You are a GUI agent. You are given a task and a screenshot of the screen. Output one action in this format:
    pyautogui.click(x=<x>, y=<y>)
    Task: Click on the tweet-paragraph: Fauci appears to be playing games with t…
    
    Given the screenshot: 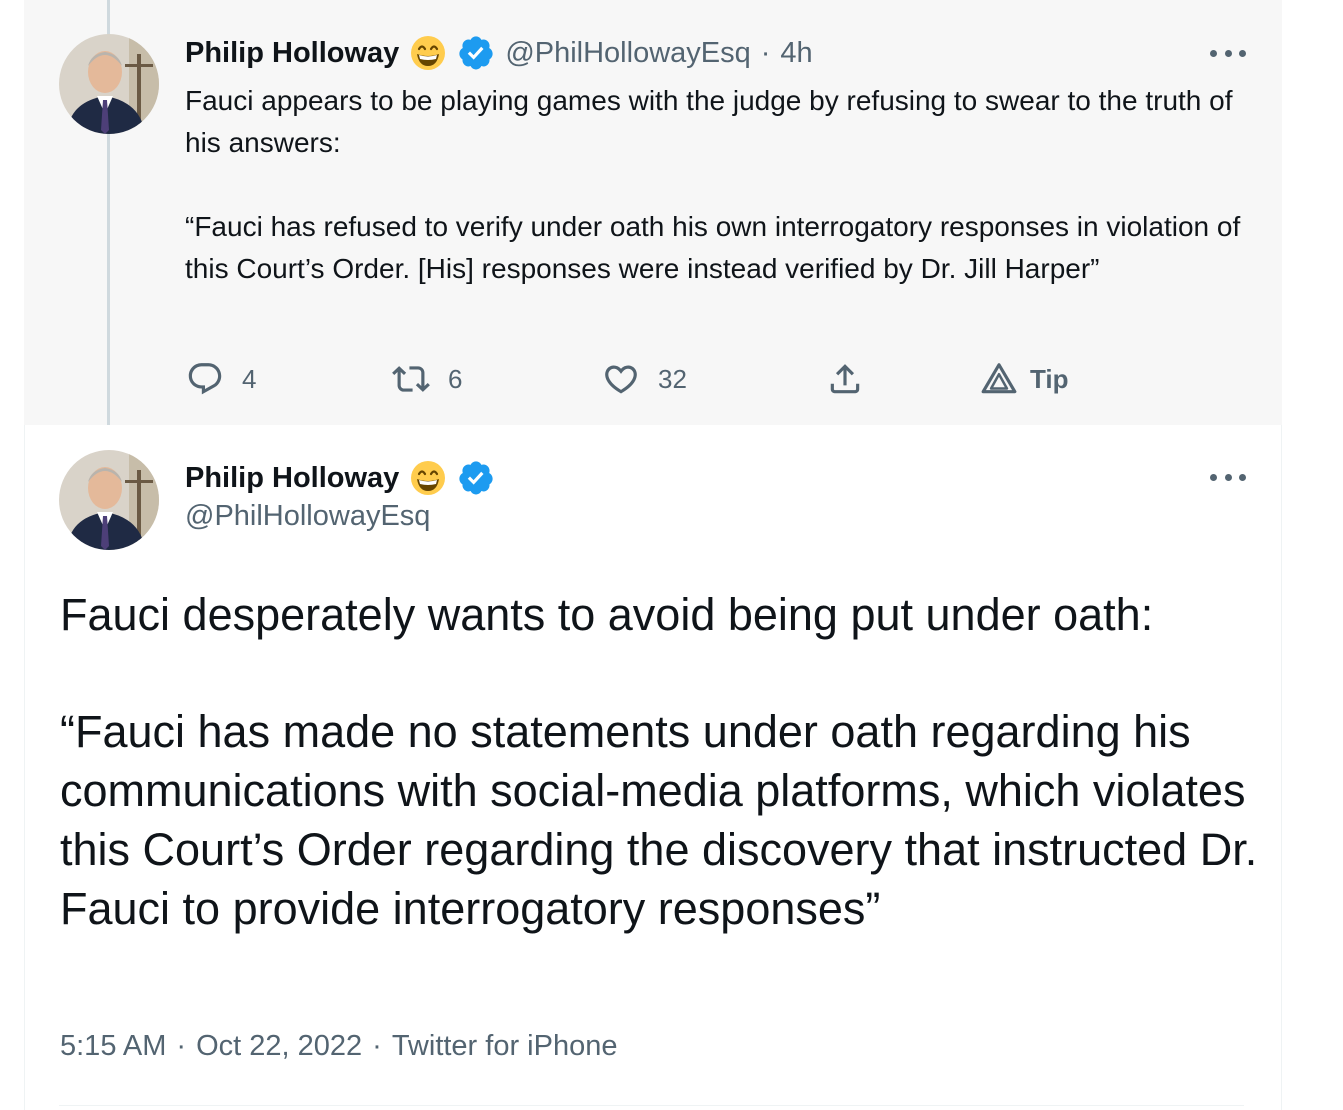 What is the action you would take?
    pyautogui.click(x=709, y=121)
    